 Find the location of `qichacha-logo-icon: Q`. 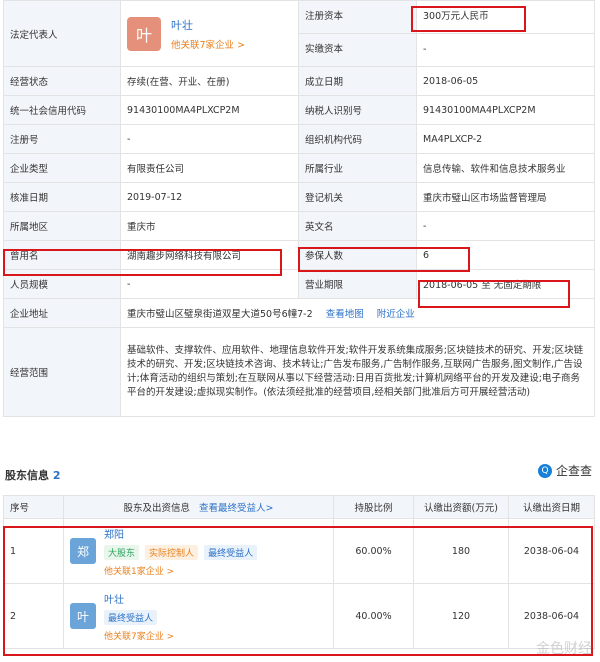

qichacha-logo-icon: Q is located at coordinates (544, 470).